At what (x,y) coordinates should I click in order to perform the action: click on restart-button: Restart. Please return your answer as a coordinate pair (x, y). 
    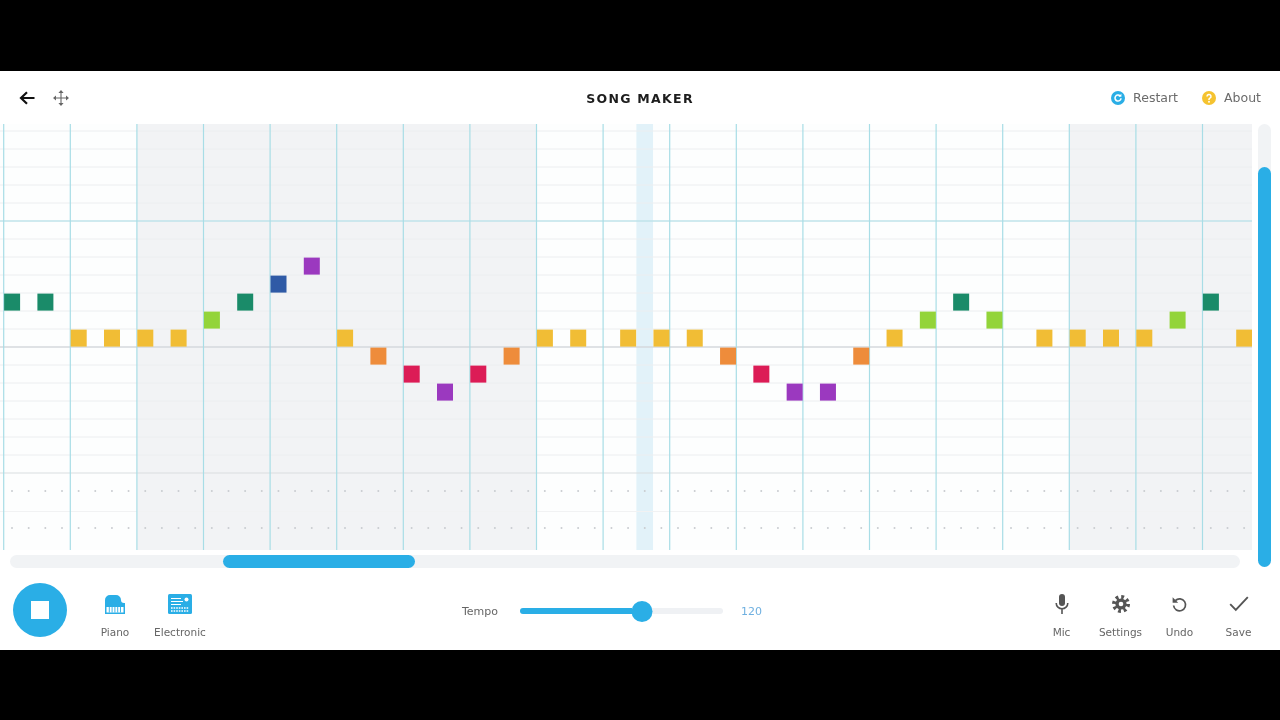
    Looking at the image, I should click on (1145, 97).